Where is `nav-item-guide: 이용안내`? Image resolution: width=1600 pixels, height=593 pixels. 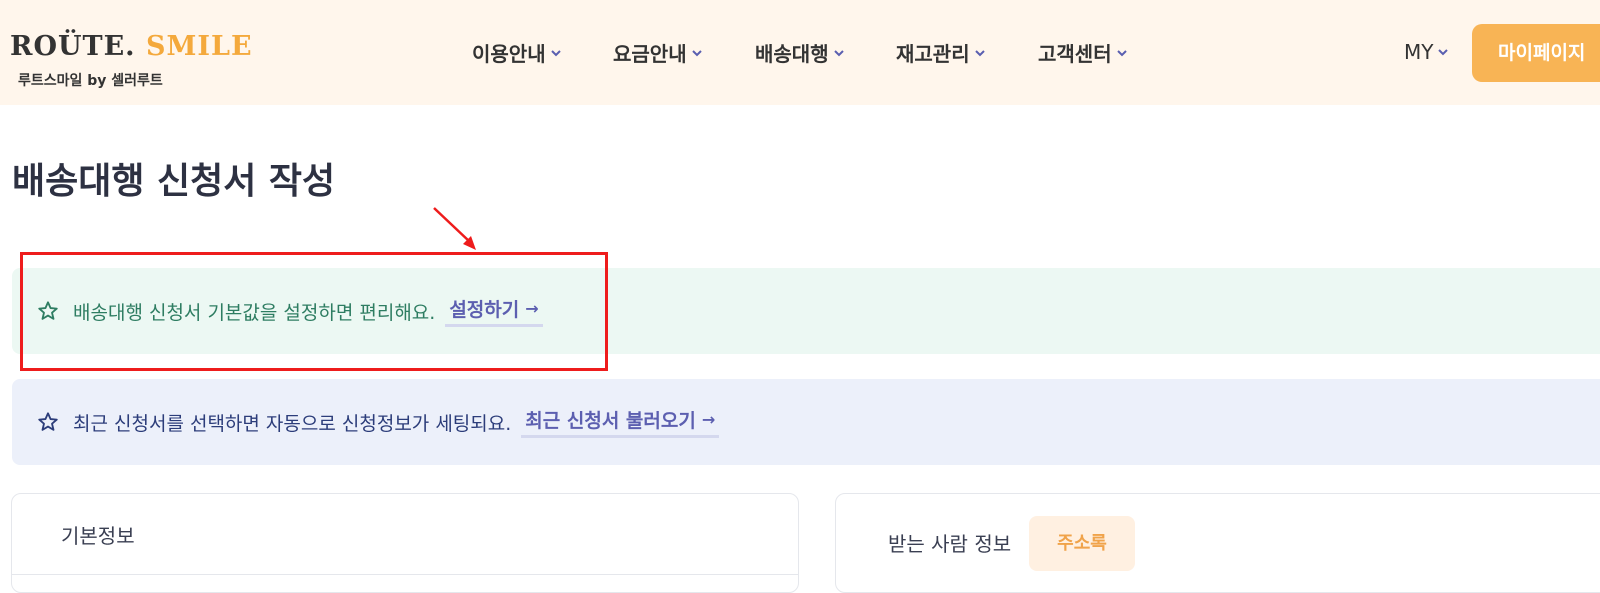 nav-item-guide: 이용안내 is located at coordinates (516, 52).